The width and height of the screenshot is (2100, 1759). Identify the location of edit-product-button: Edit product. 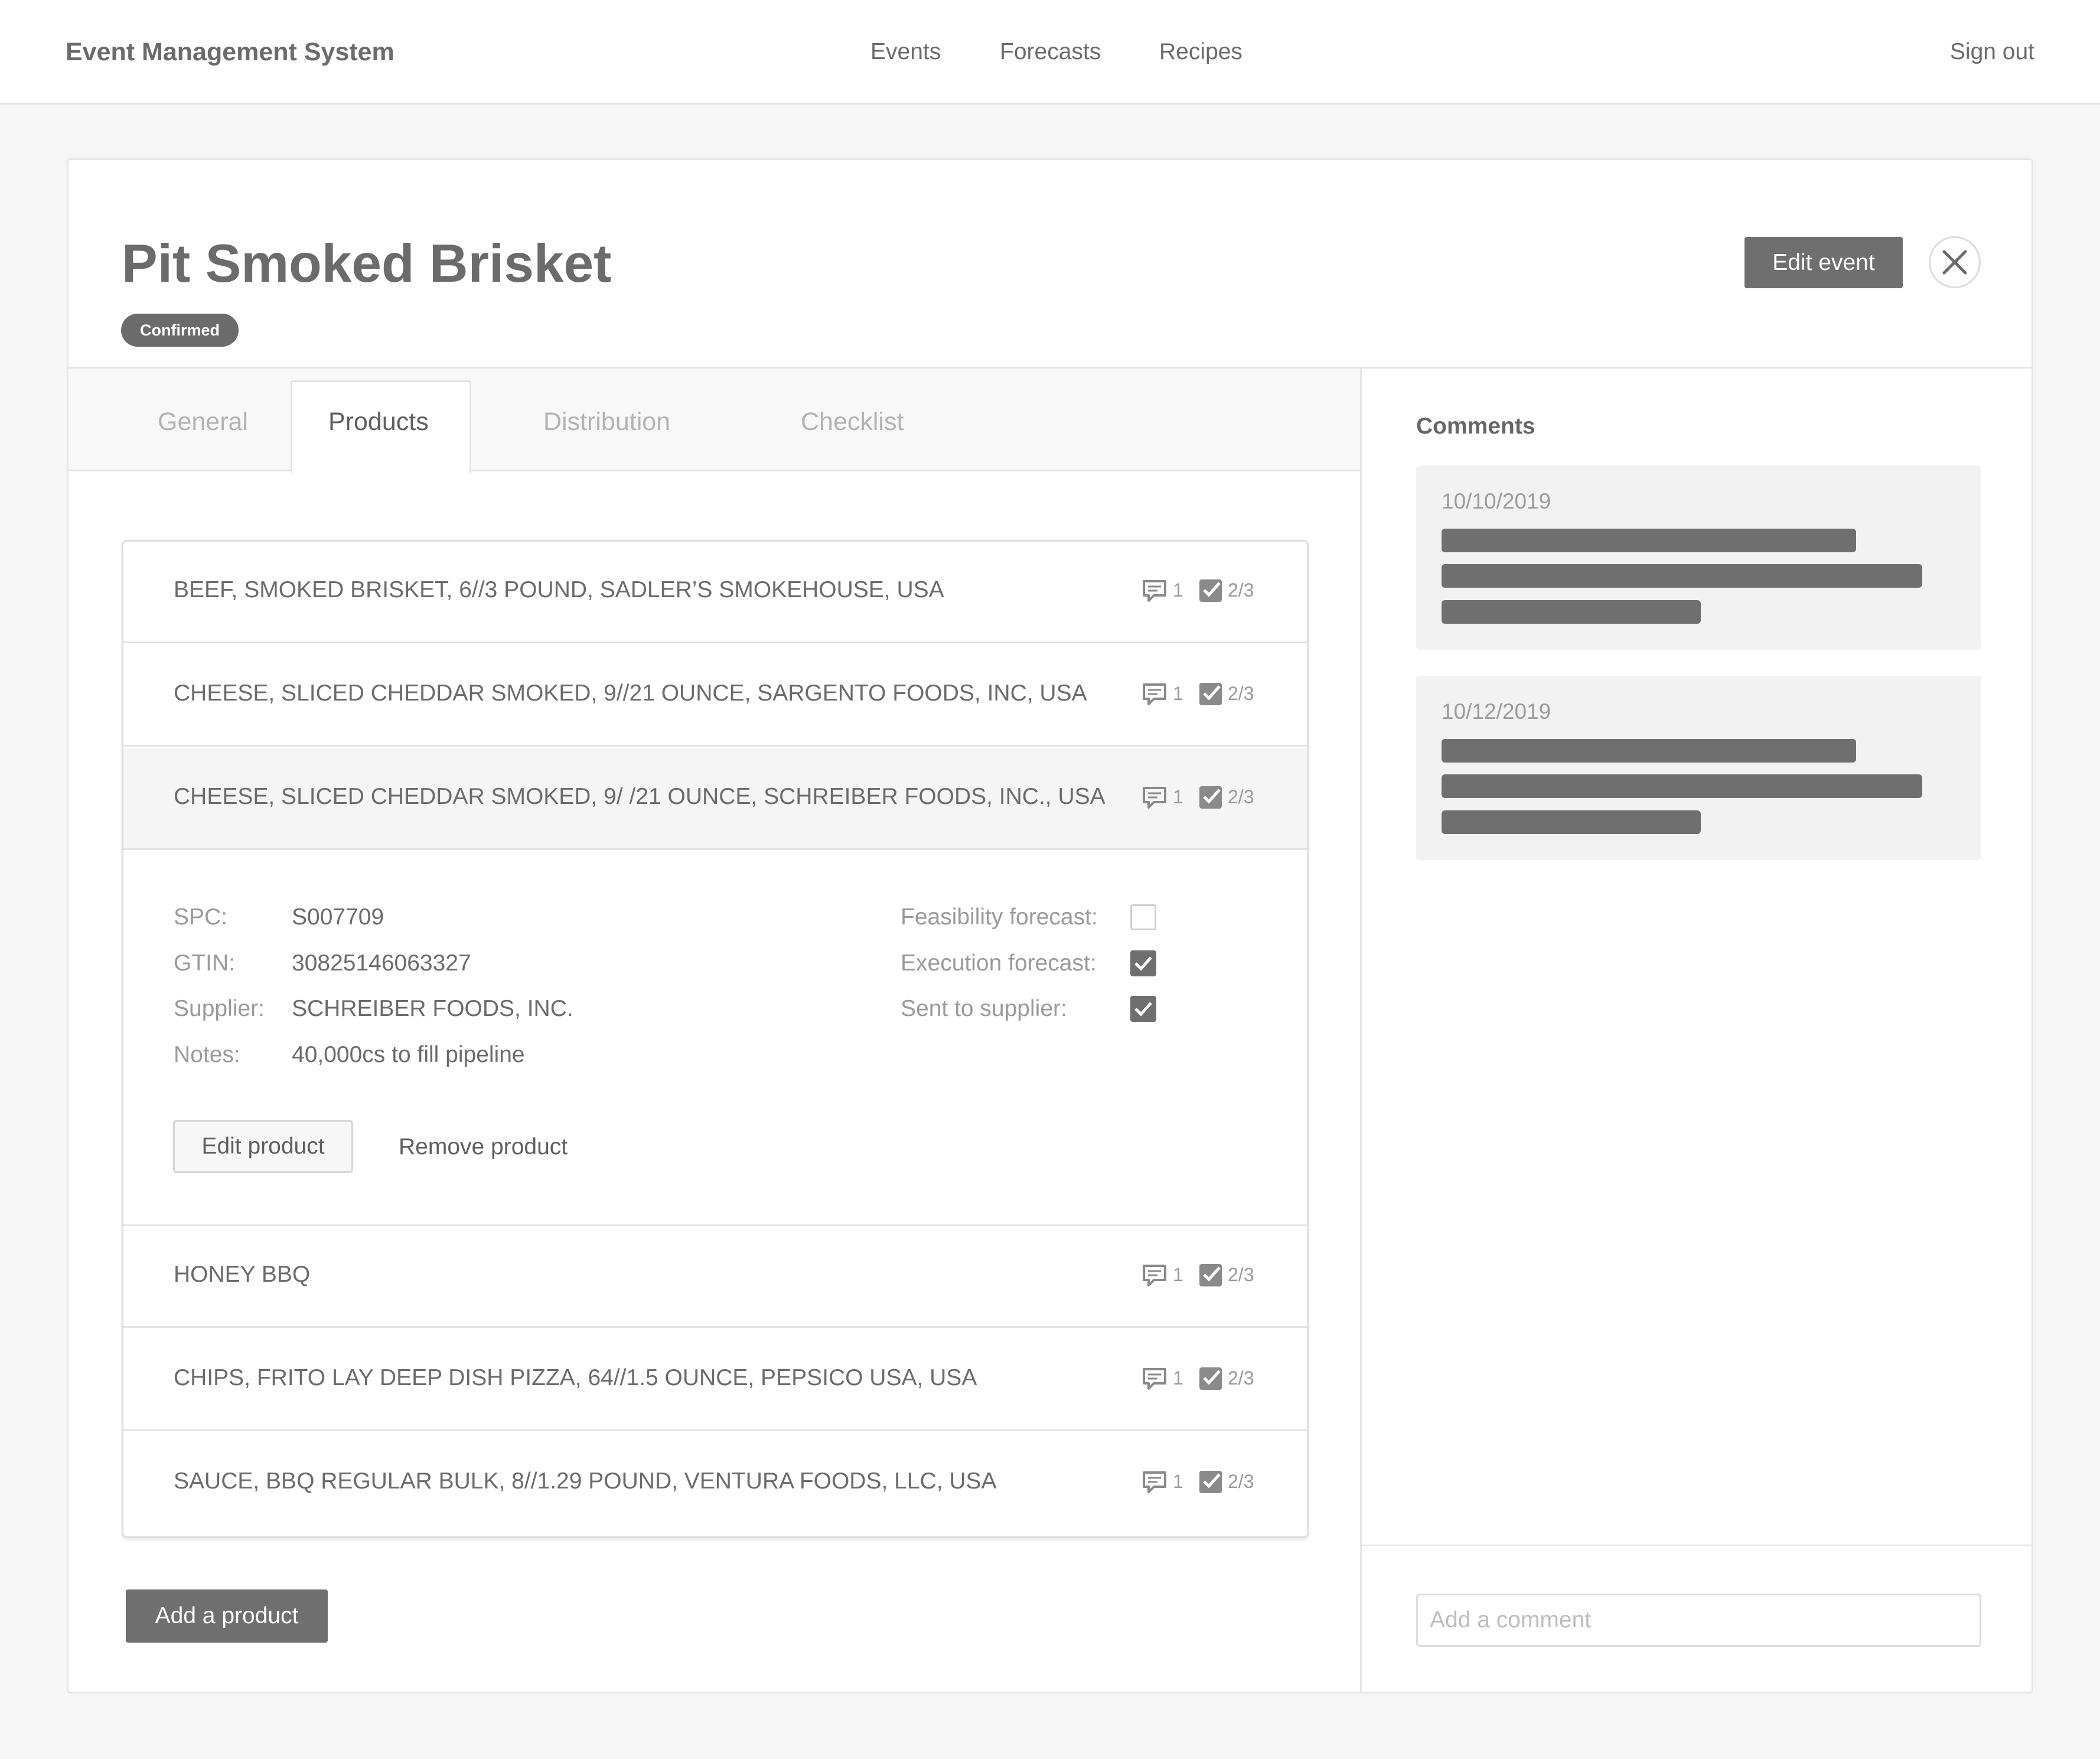
(263, 1146).